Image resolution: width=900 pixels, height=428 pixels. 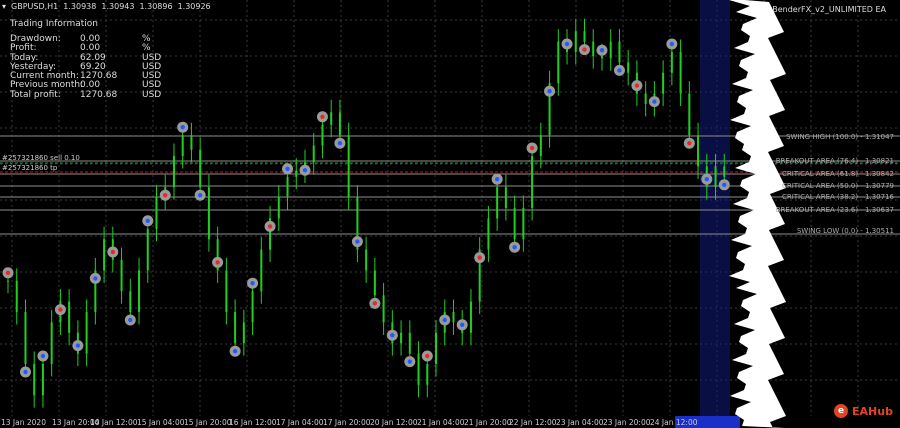 What do you see at coordinates (488, 422) in the screenshot?
I see `x-tick-label: 21 Jan 20:00` at bounding box center [488, 422].